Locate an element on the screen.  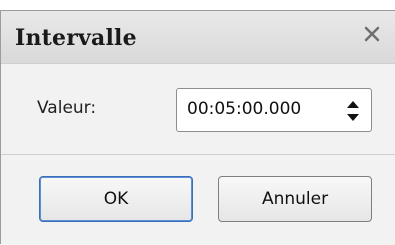
value-label: Valeur: is located at coordinates (67, 108).